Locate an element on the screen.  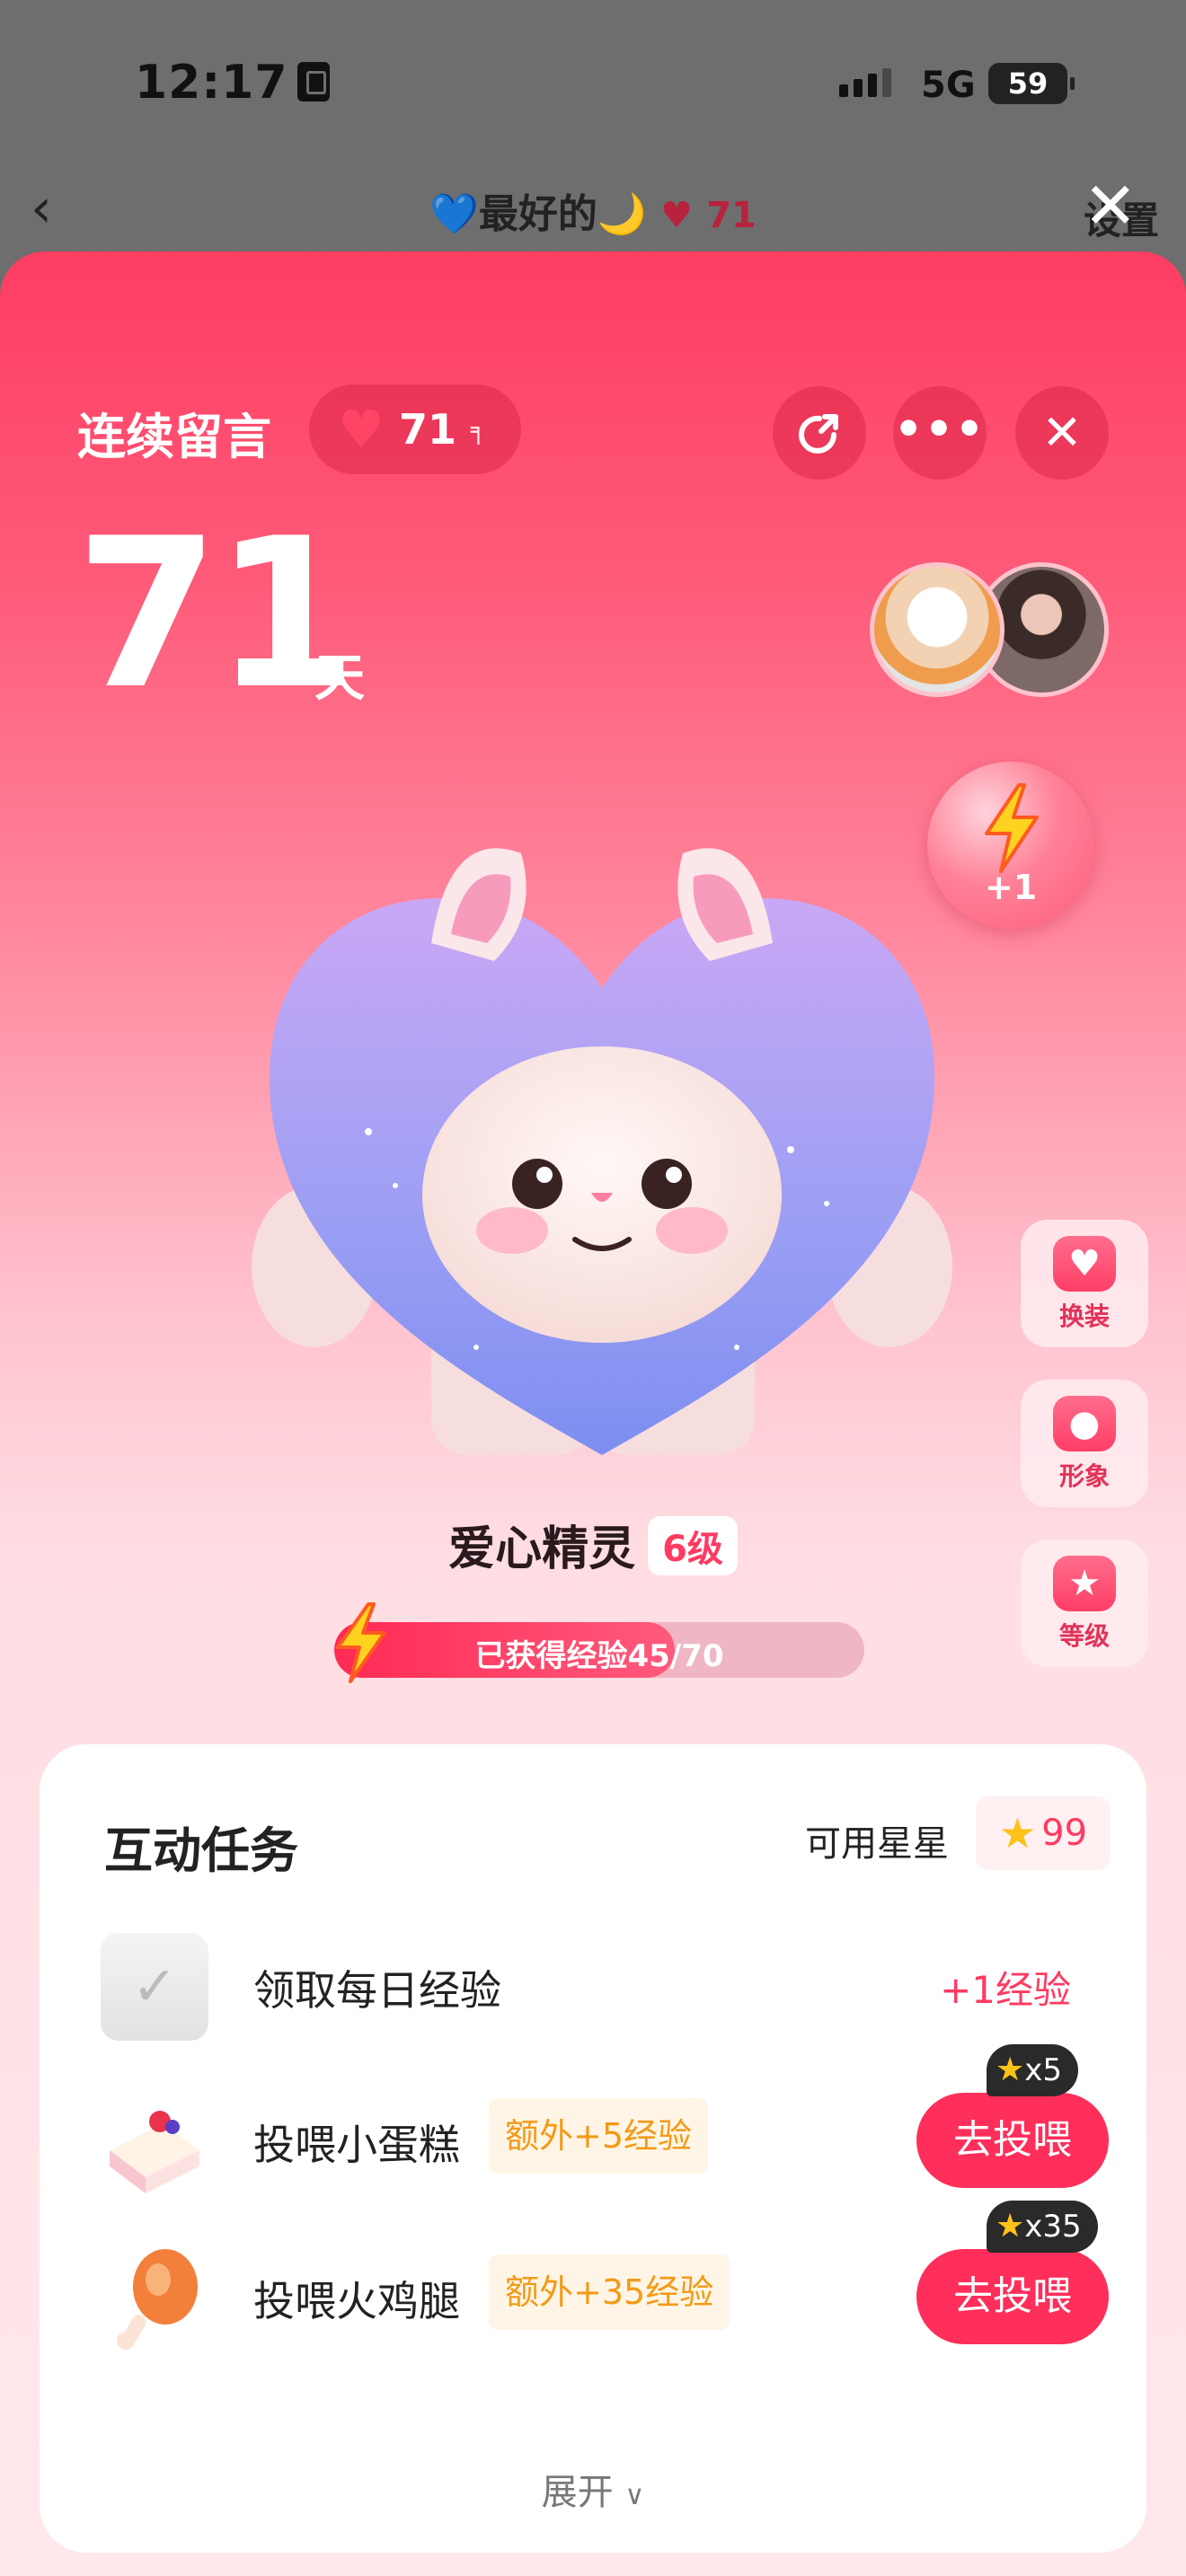
expand-label: 展开 is located at coordinates (577, 2492).